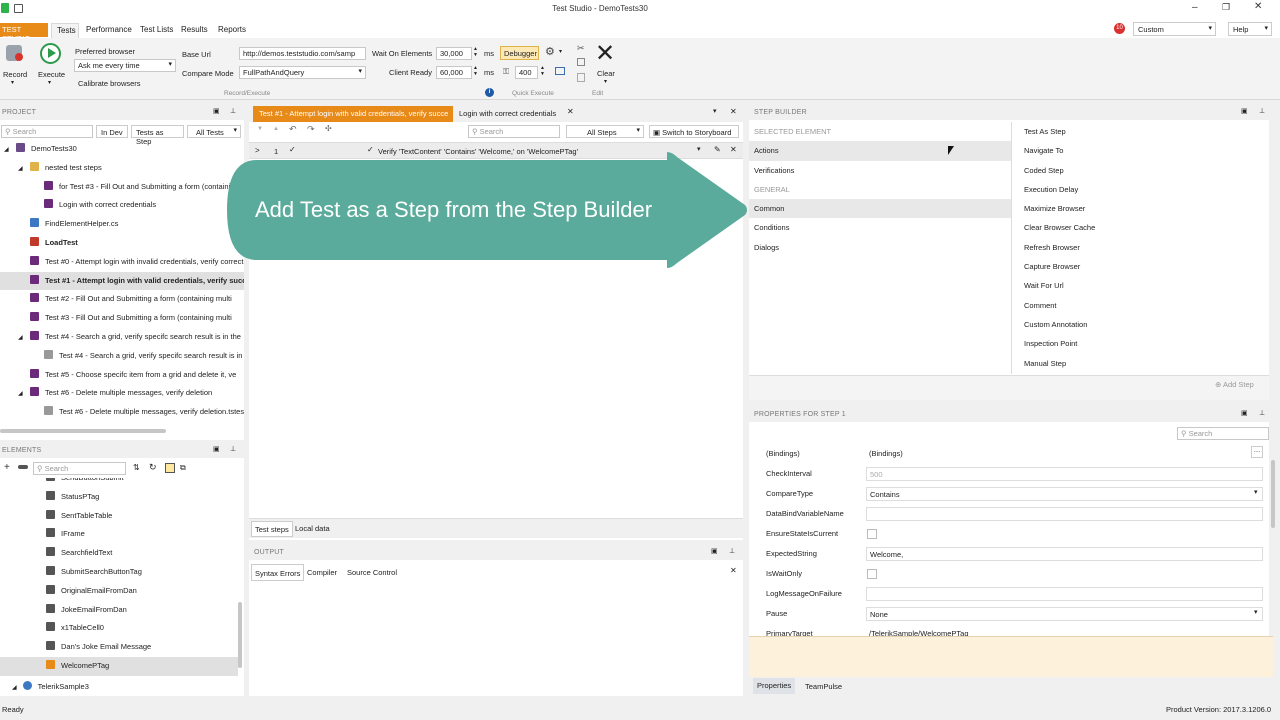 Image resolution: width=1280 pixels, height=720 pixels. Describe the element at coordinates (157, 135) in the screenshot. I see `tests-as-step-button: Tests as Step` at that location.